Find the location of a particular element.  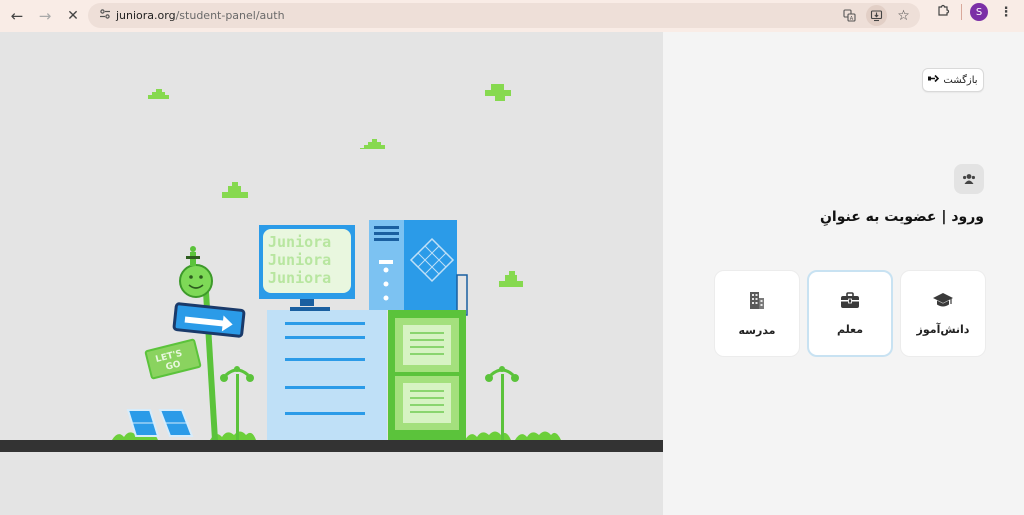

exit-arrow-icon is located at coordinates (934, 80).